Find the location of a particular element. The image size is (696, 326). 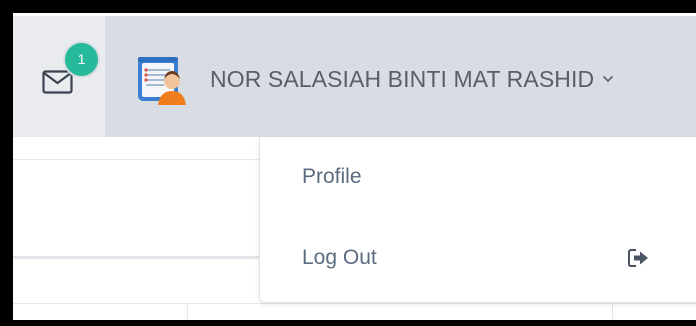

notifications-toggle: 1 is located at coordinates (59, 76).